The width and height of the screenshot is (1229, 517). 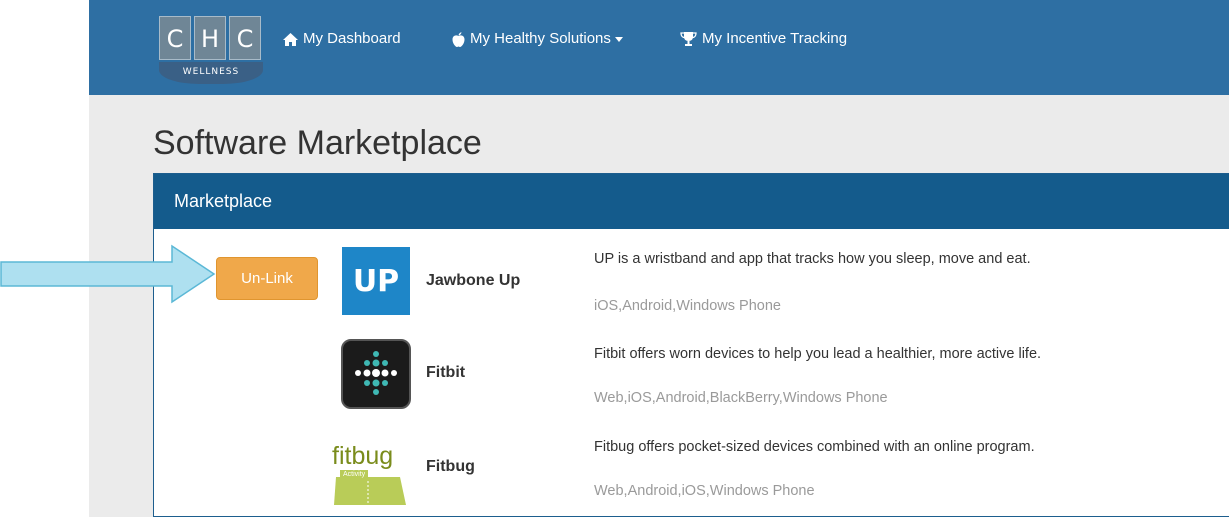 I want to click on nav-my-healthy-solutions: My Healthy Solutions, so click(x=537, y=39).